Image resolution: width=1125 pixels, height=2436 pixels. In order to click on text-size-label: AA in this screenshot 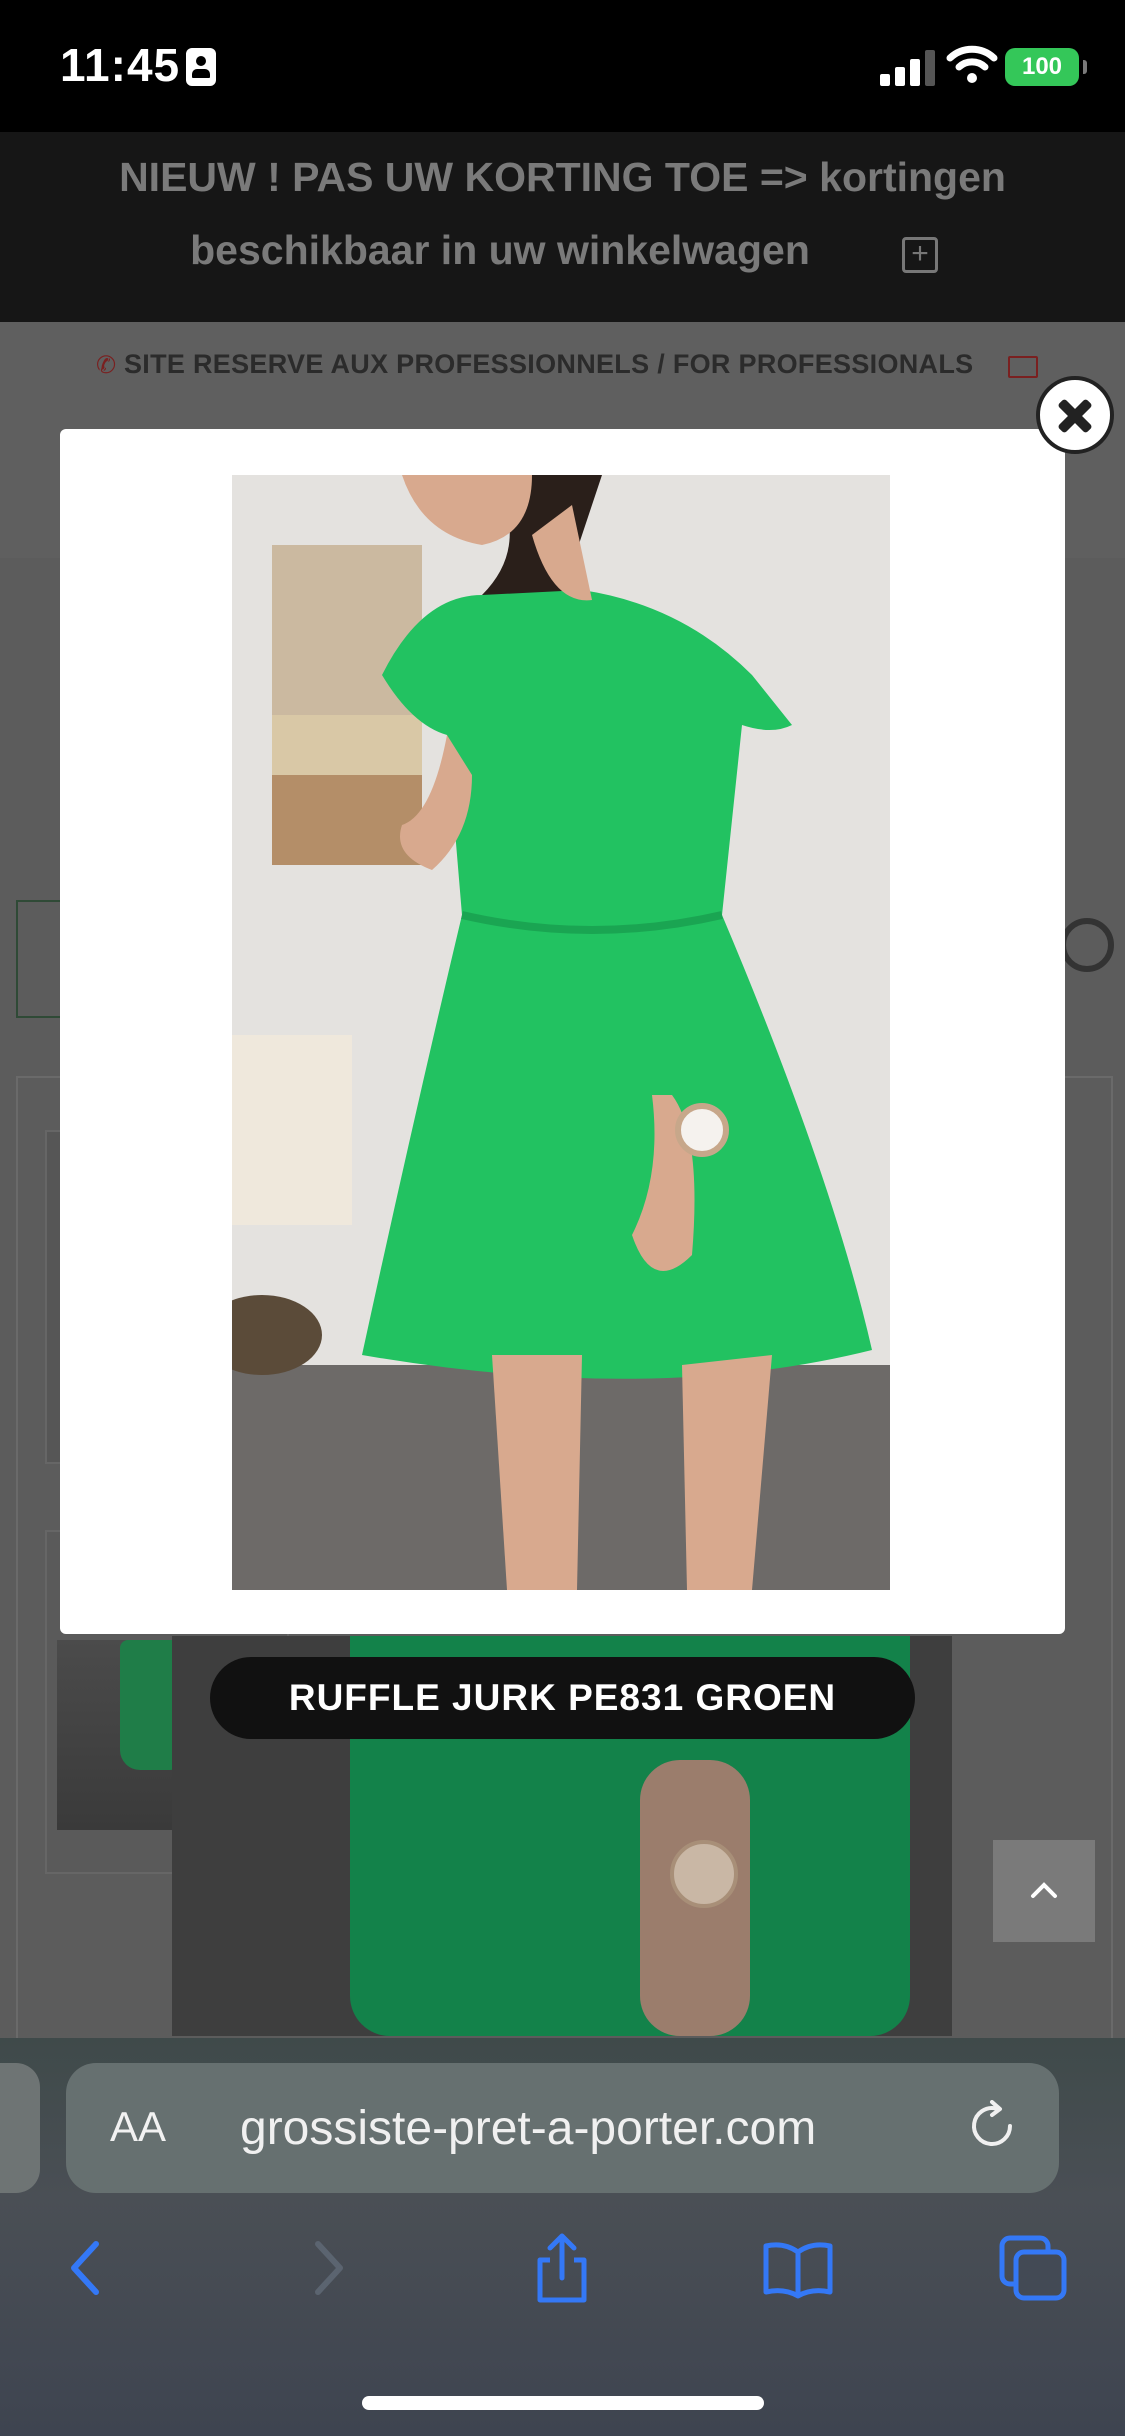, I will do `click(138, 2126)`.